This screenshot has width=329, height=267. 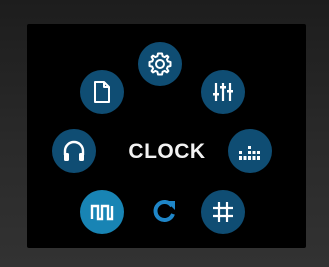 I want to click on center-mode-label: CLOCK, so click(x=167, y=151).